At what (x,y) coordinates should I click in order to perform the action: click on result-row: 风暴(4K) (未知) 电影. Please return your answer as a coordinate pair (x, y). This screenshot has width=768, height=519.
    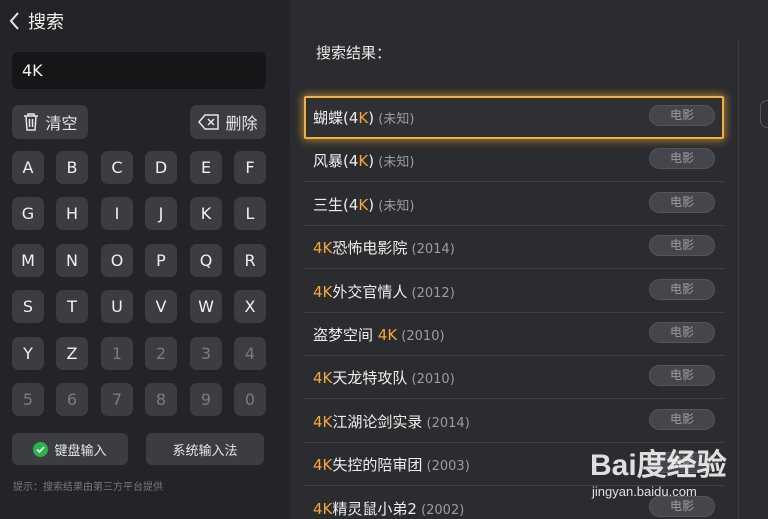
    Looking at the image, I should click on (514, 161).